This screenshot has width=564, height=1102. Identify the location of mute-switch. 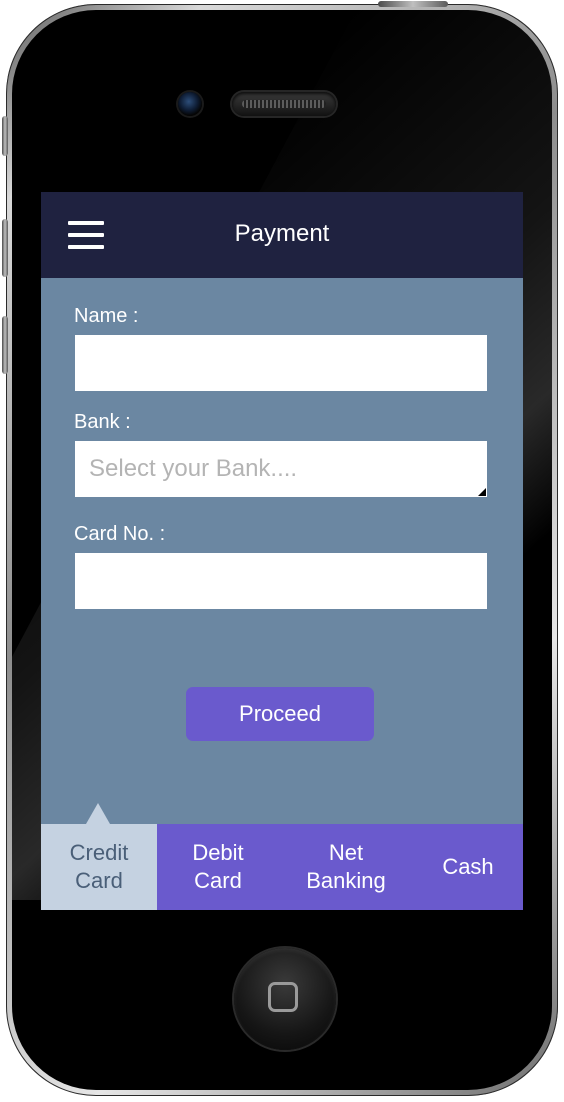
(5, 136).